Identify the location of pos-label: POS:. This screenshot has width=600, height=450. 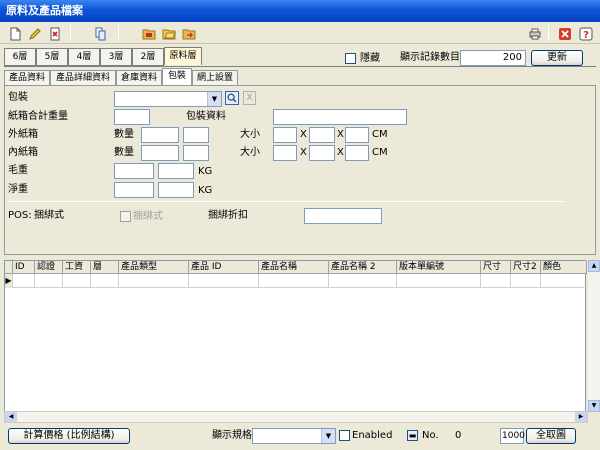
(20, 215).